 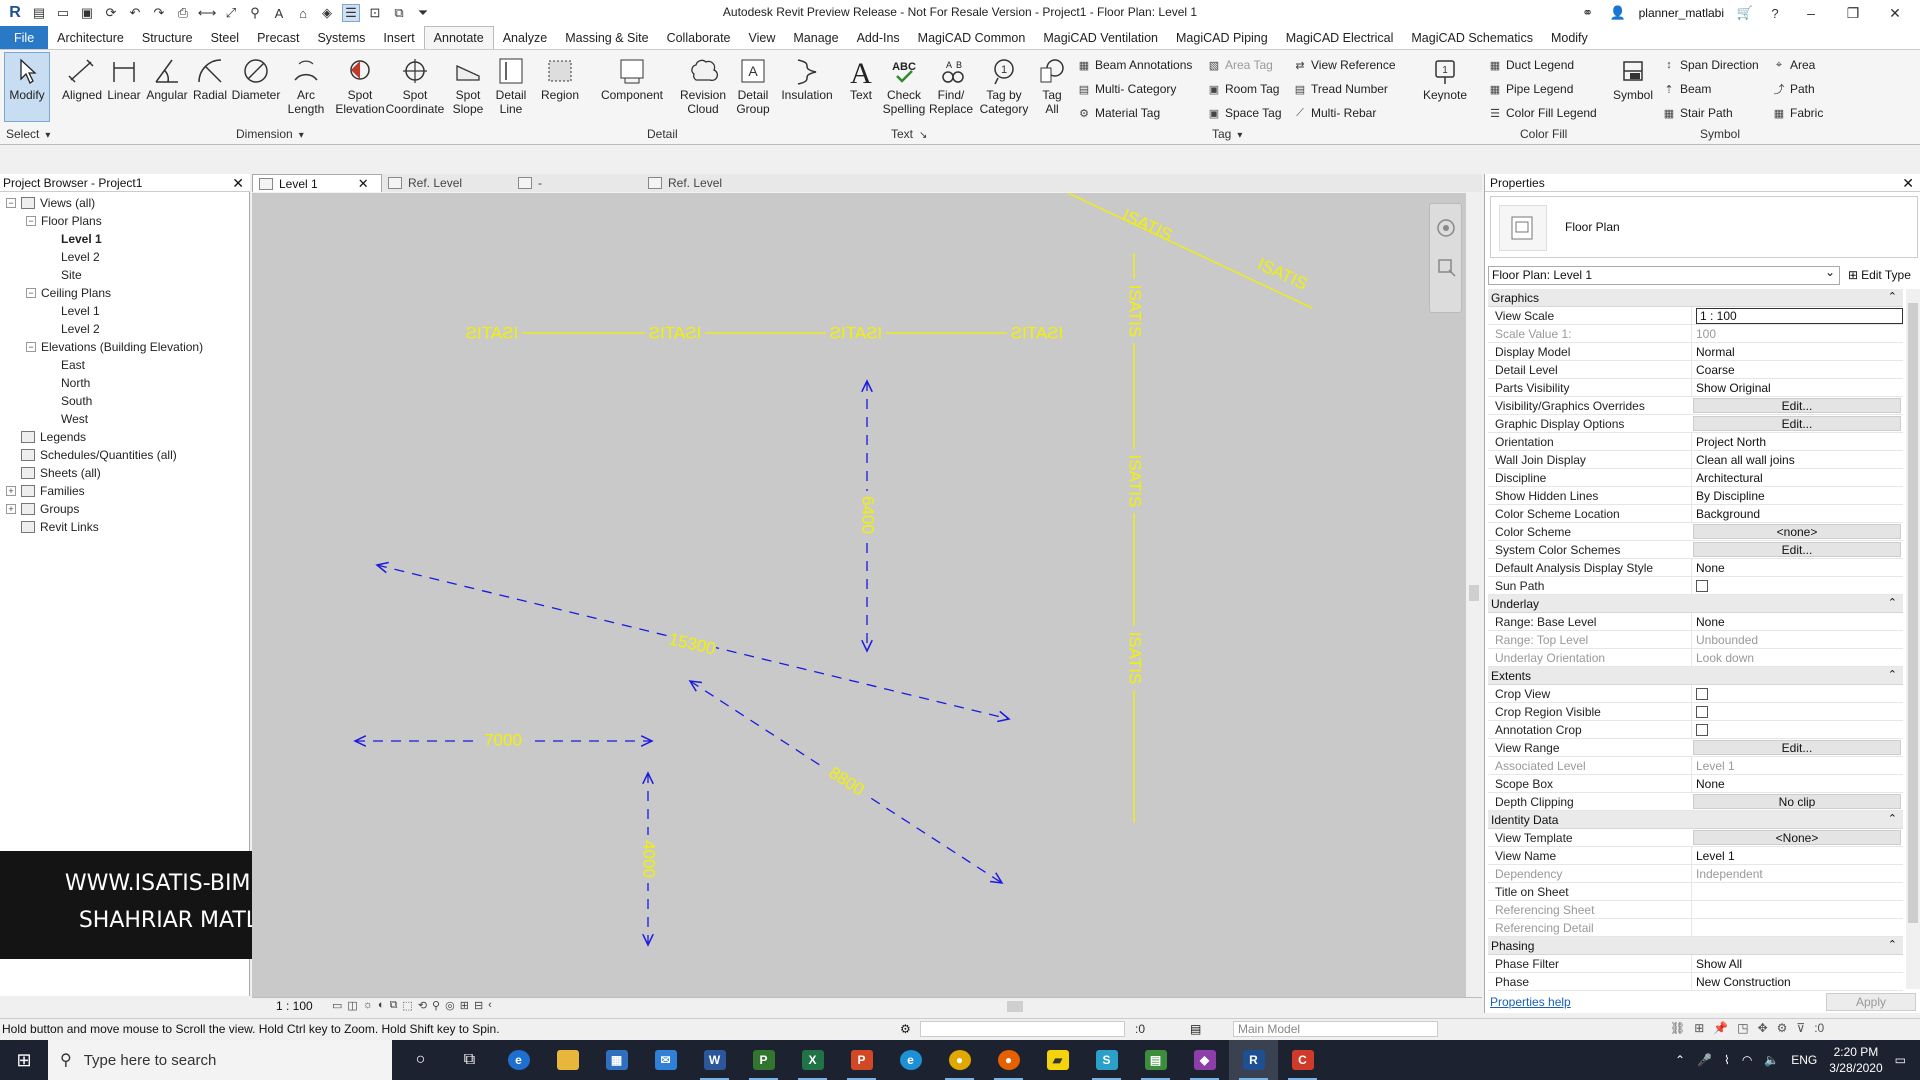 What do you see at coordinates (1804, 1060) in the screenshot?
I see `language-indicator: ENG` at bounding box center [1804, 1060].